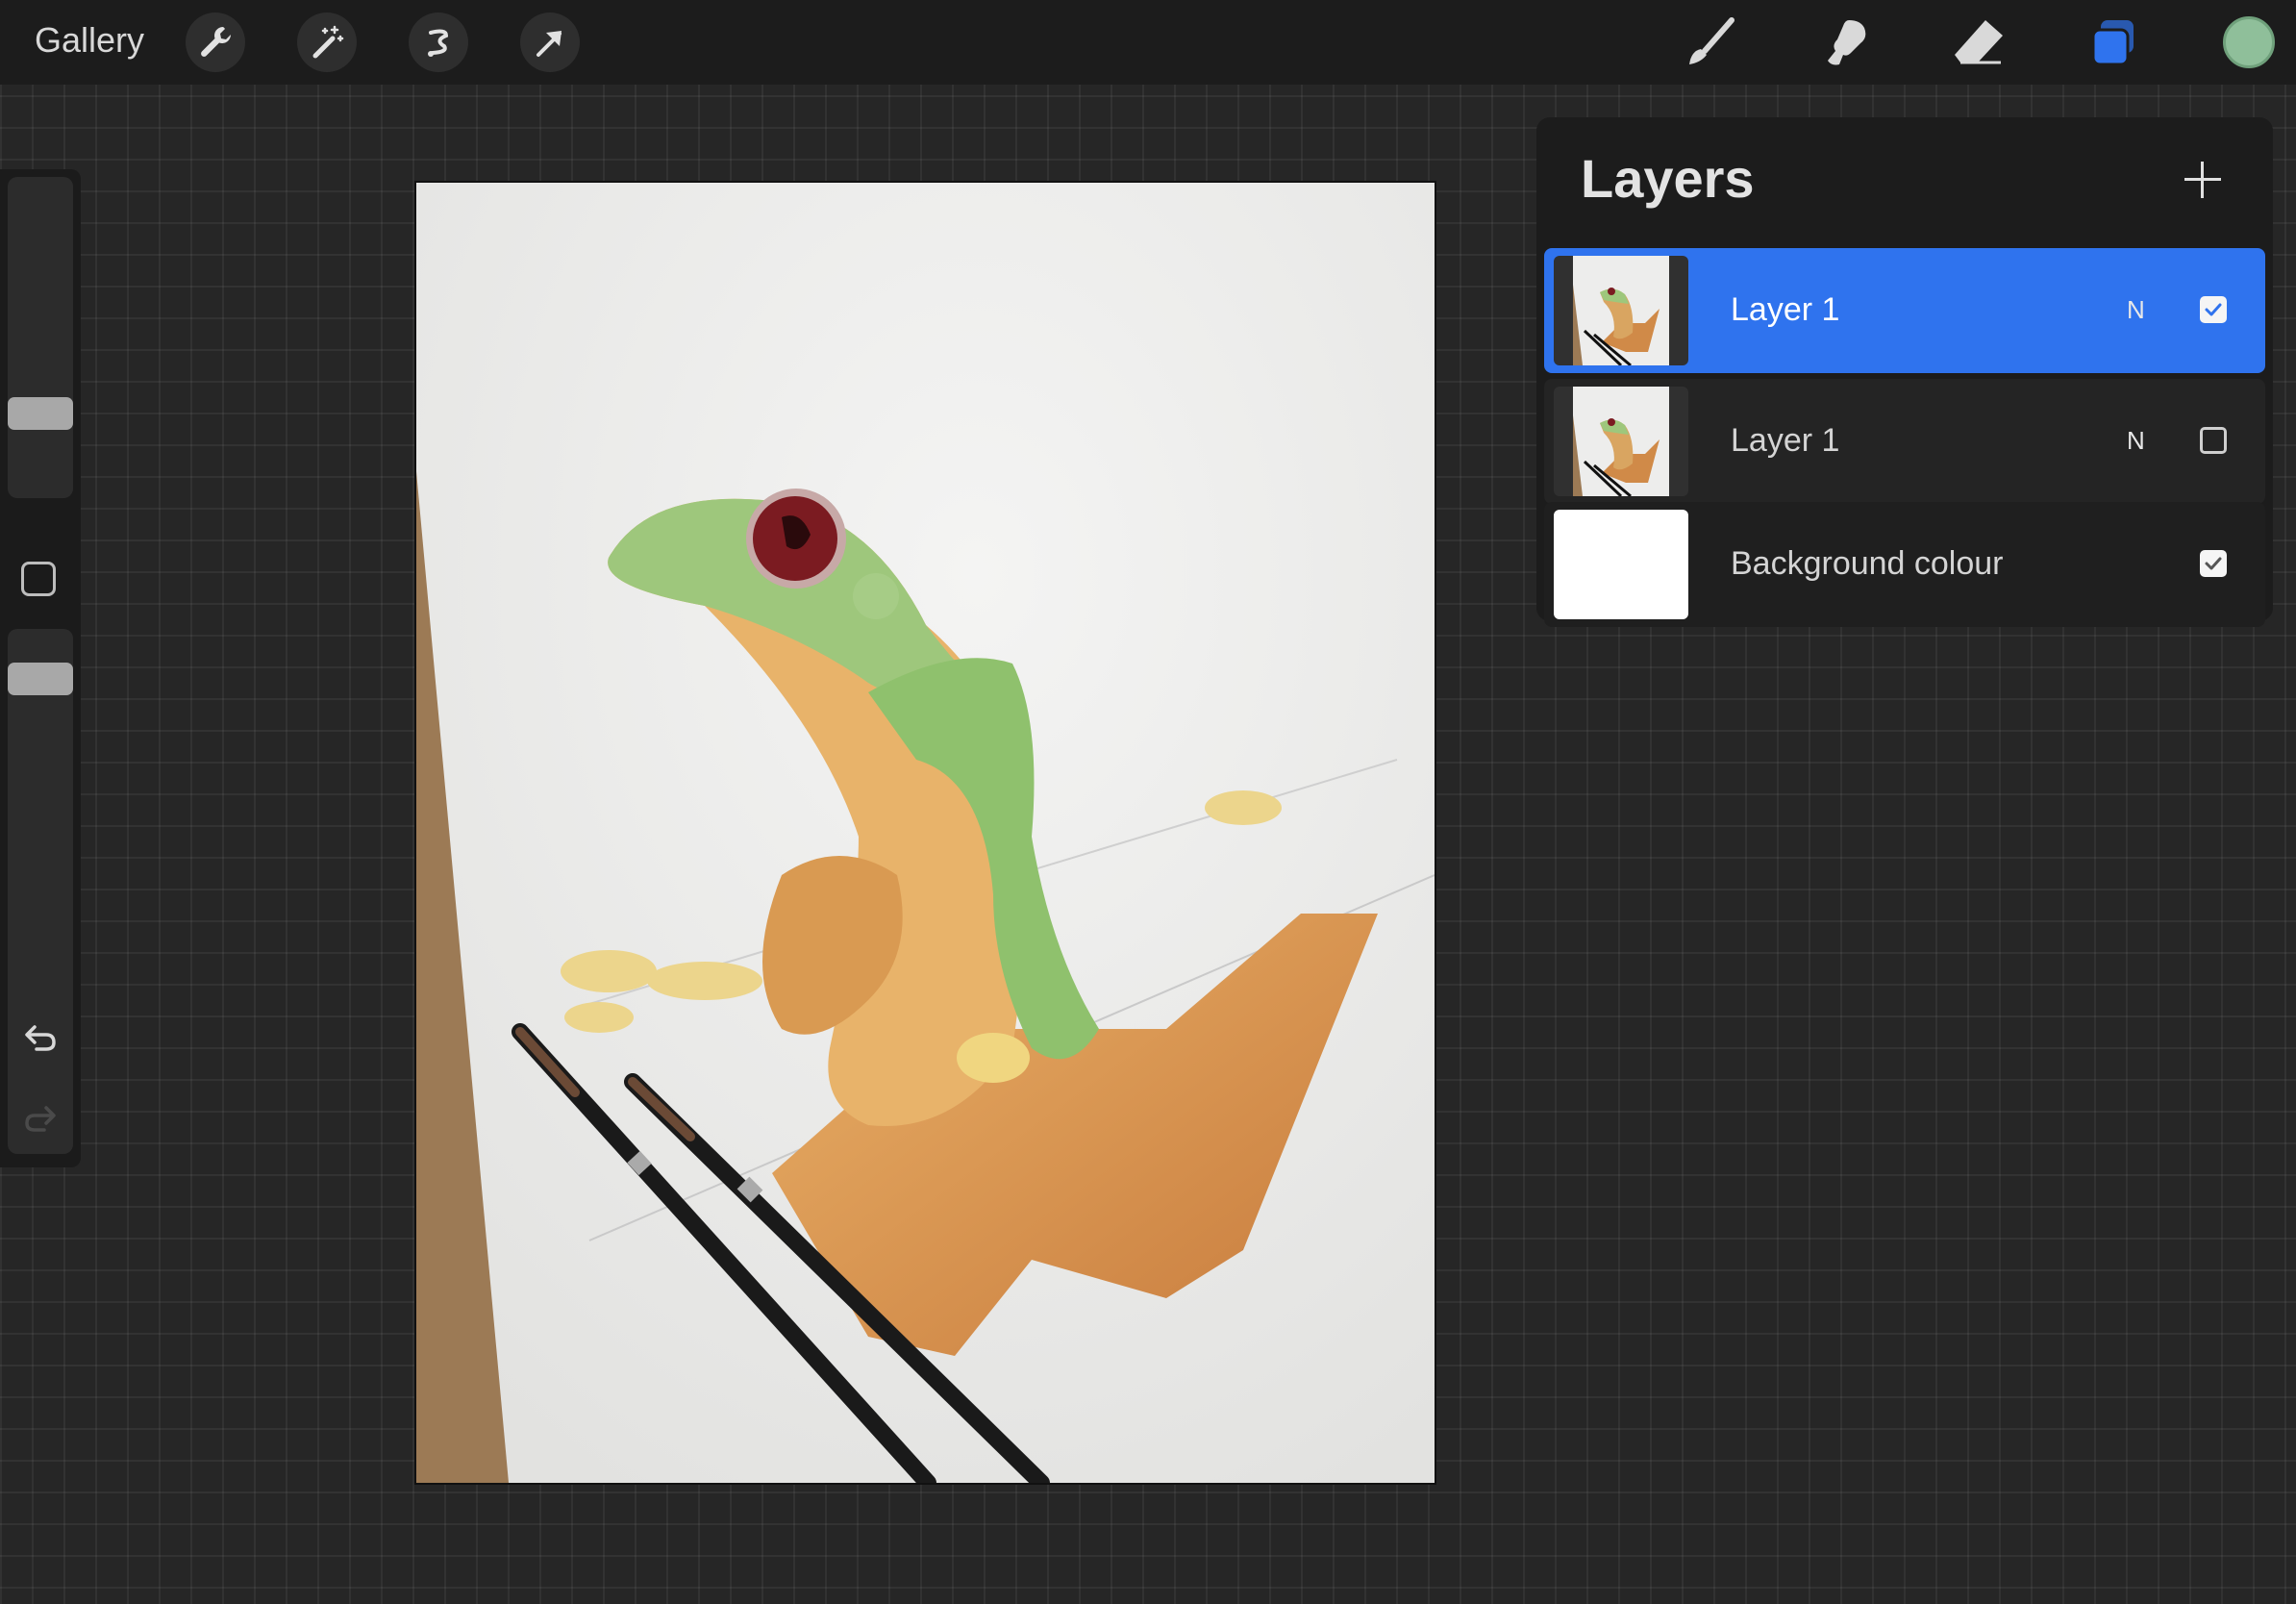 This screenshot has height=1604, width=2296. I want to click on brush-size-handle, so click(40, 413).